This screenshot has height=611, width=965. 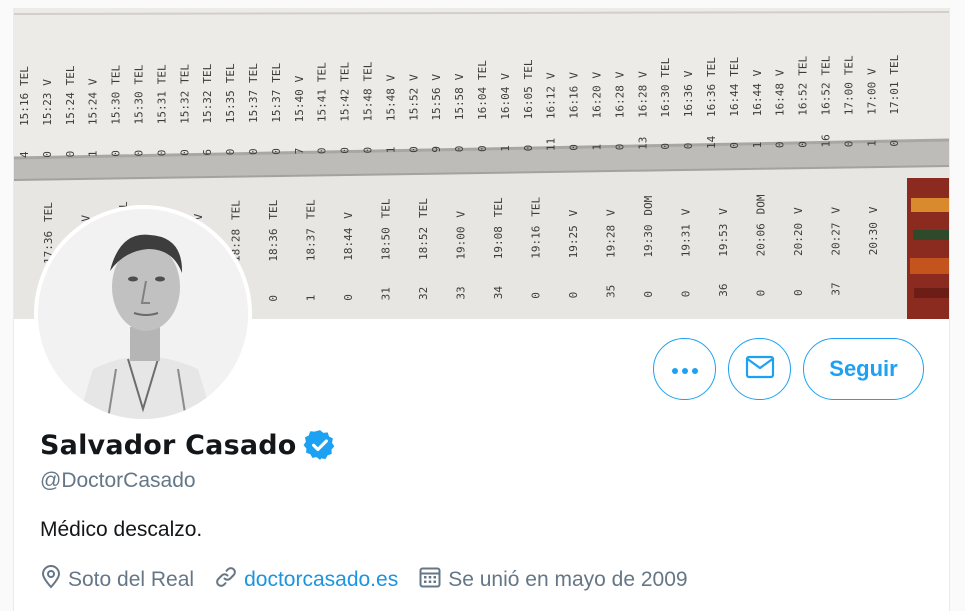 I want to click on banner-receipt-text: 19:31, so click(x=686, y=240).